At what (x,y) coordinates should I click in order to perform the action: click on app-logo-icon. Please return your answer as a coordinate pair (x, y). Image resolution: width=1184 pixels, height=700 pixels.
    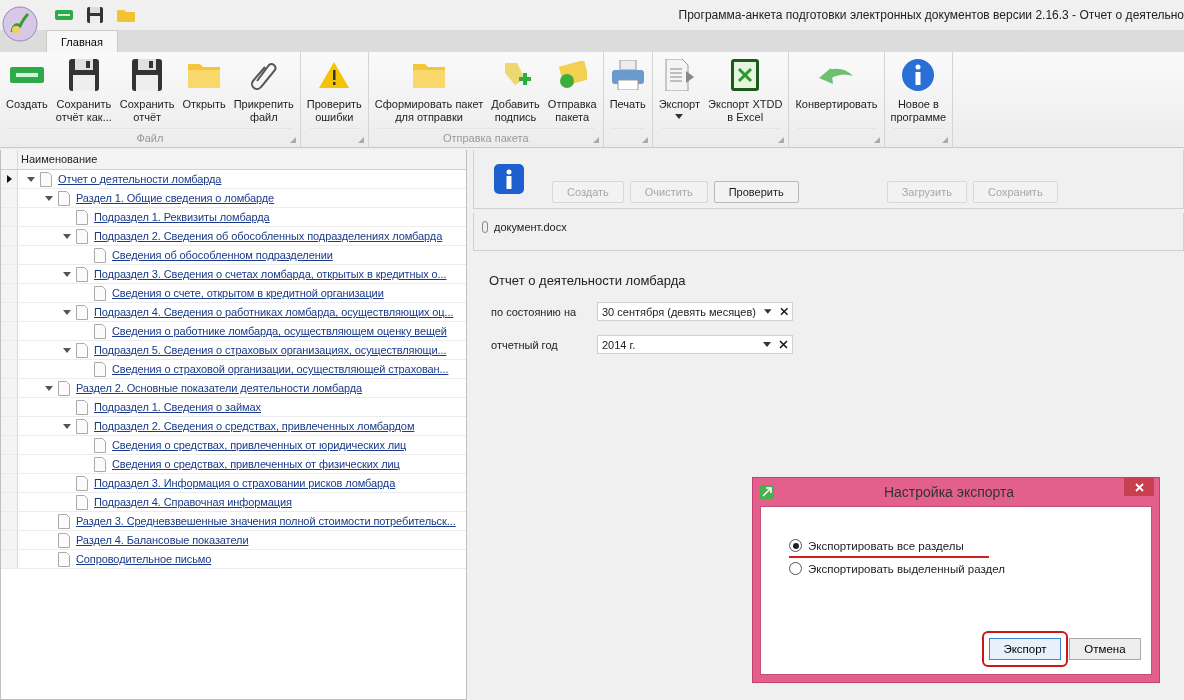
    Looking at the image, I should click on (20, 25).